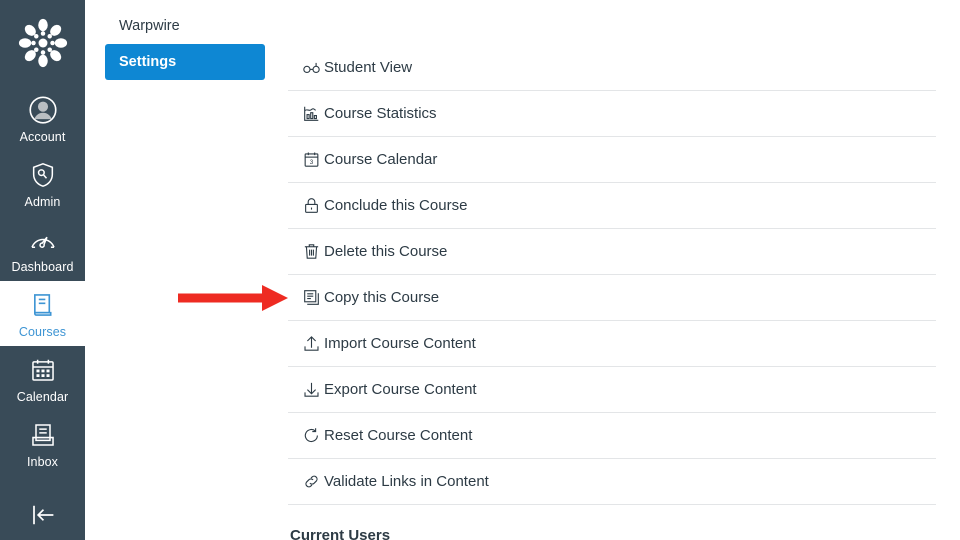  I want to click on sidebar-item-admin: Admin, so click(42, 183).